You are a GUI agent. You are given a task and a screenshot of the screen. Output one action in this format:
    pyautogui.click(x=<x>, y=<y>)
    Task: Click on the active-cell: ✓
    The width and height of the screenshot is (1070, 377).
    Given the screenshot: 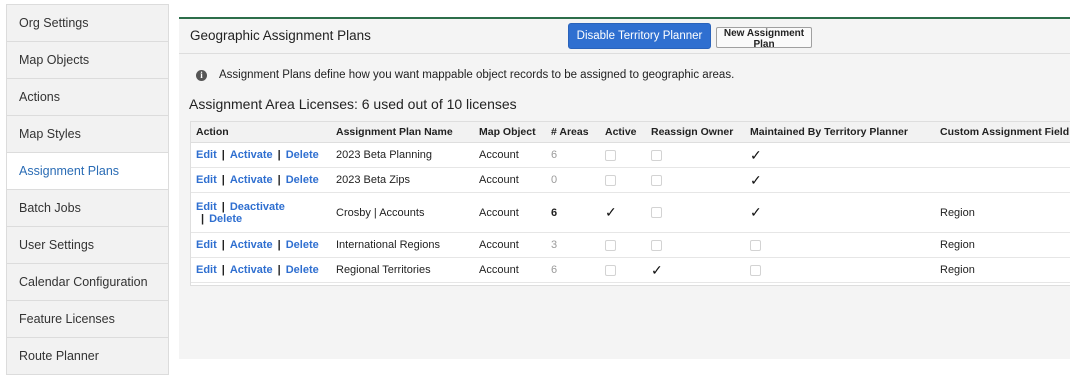 What is the action you would take?
    pyautogui.click(x=623, y=212)
    